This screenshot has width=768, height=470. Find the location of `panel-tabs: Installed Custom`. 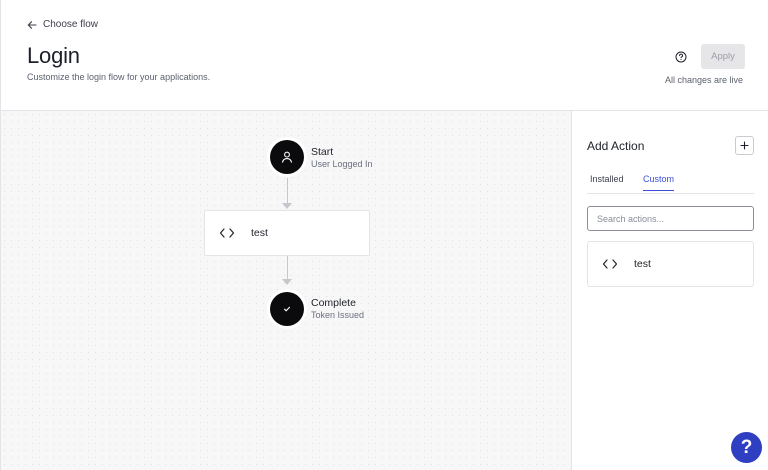

panel-tabs: Installed Custom is located at coordinates (670, 182).